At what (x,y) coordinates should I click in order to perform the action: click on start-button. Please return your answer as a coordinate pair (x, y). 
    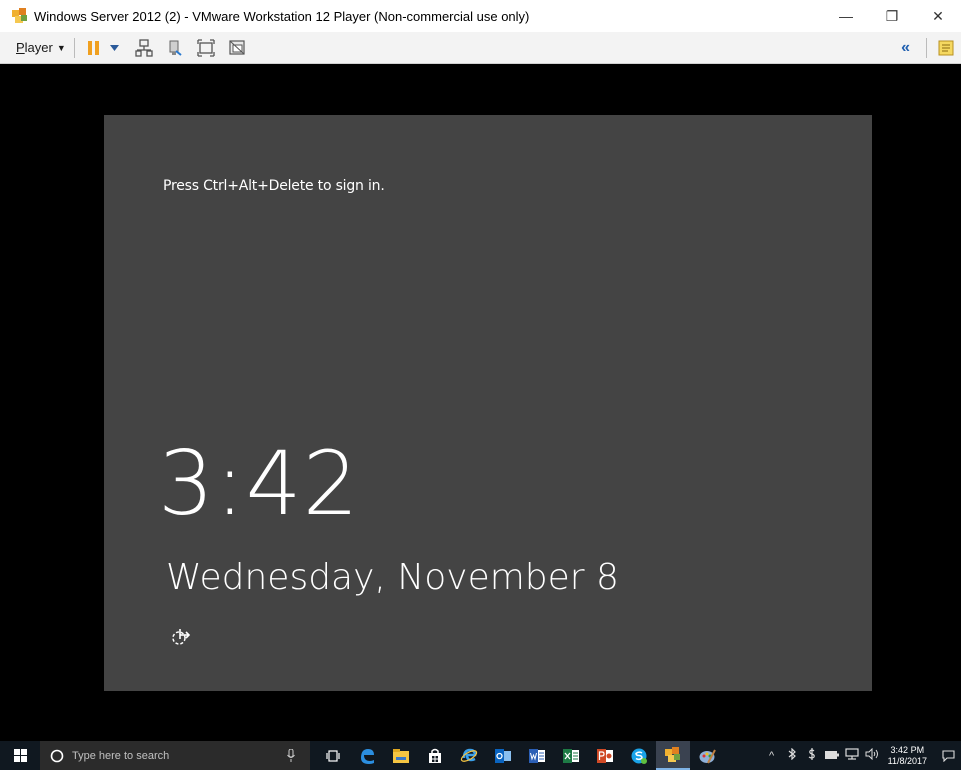
    Looking at the image, I should click on (20, 755).